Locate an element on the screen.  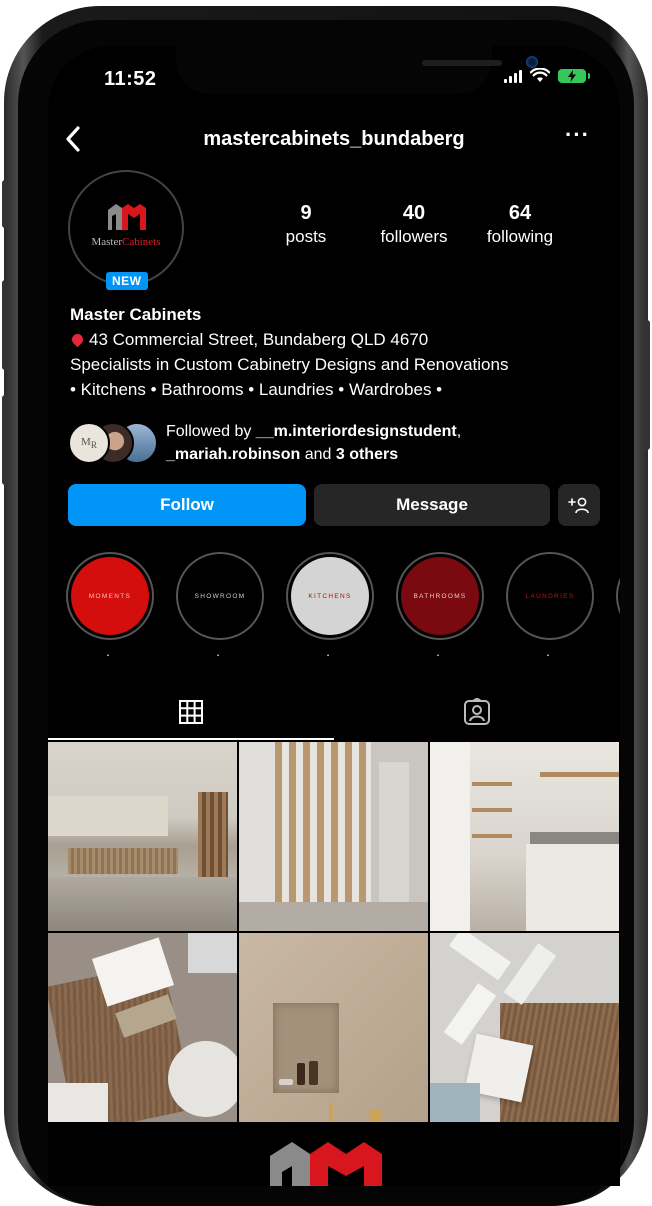
highlight-partial is located at coordinates (618, 596).